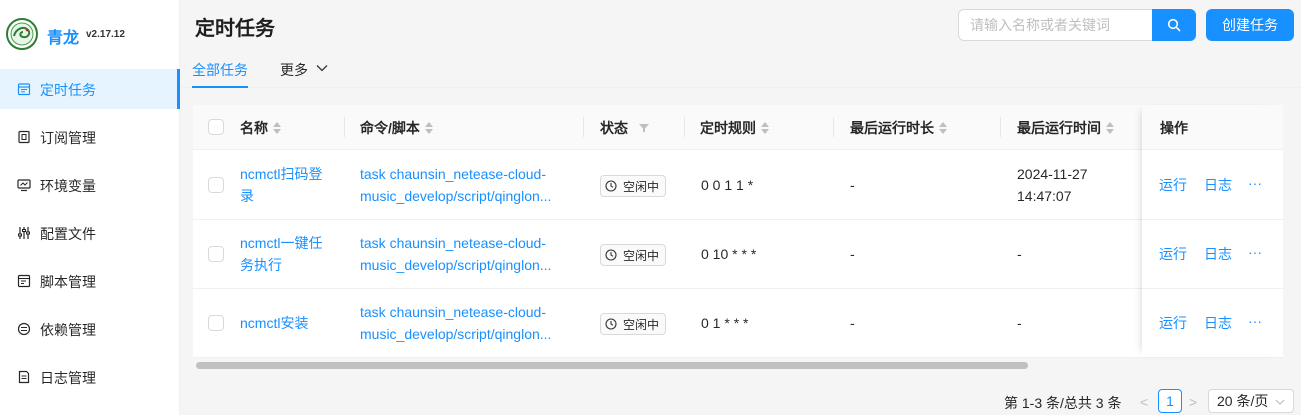 This screenshot has height=415, width=1301. Describe the element at coordinates (68, 378) in the screenshot. I see `sidebar-item-label: 日志管理` at that location.